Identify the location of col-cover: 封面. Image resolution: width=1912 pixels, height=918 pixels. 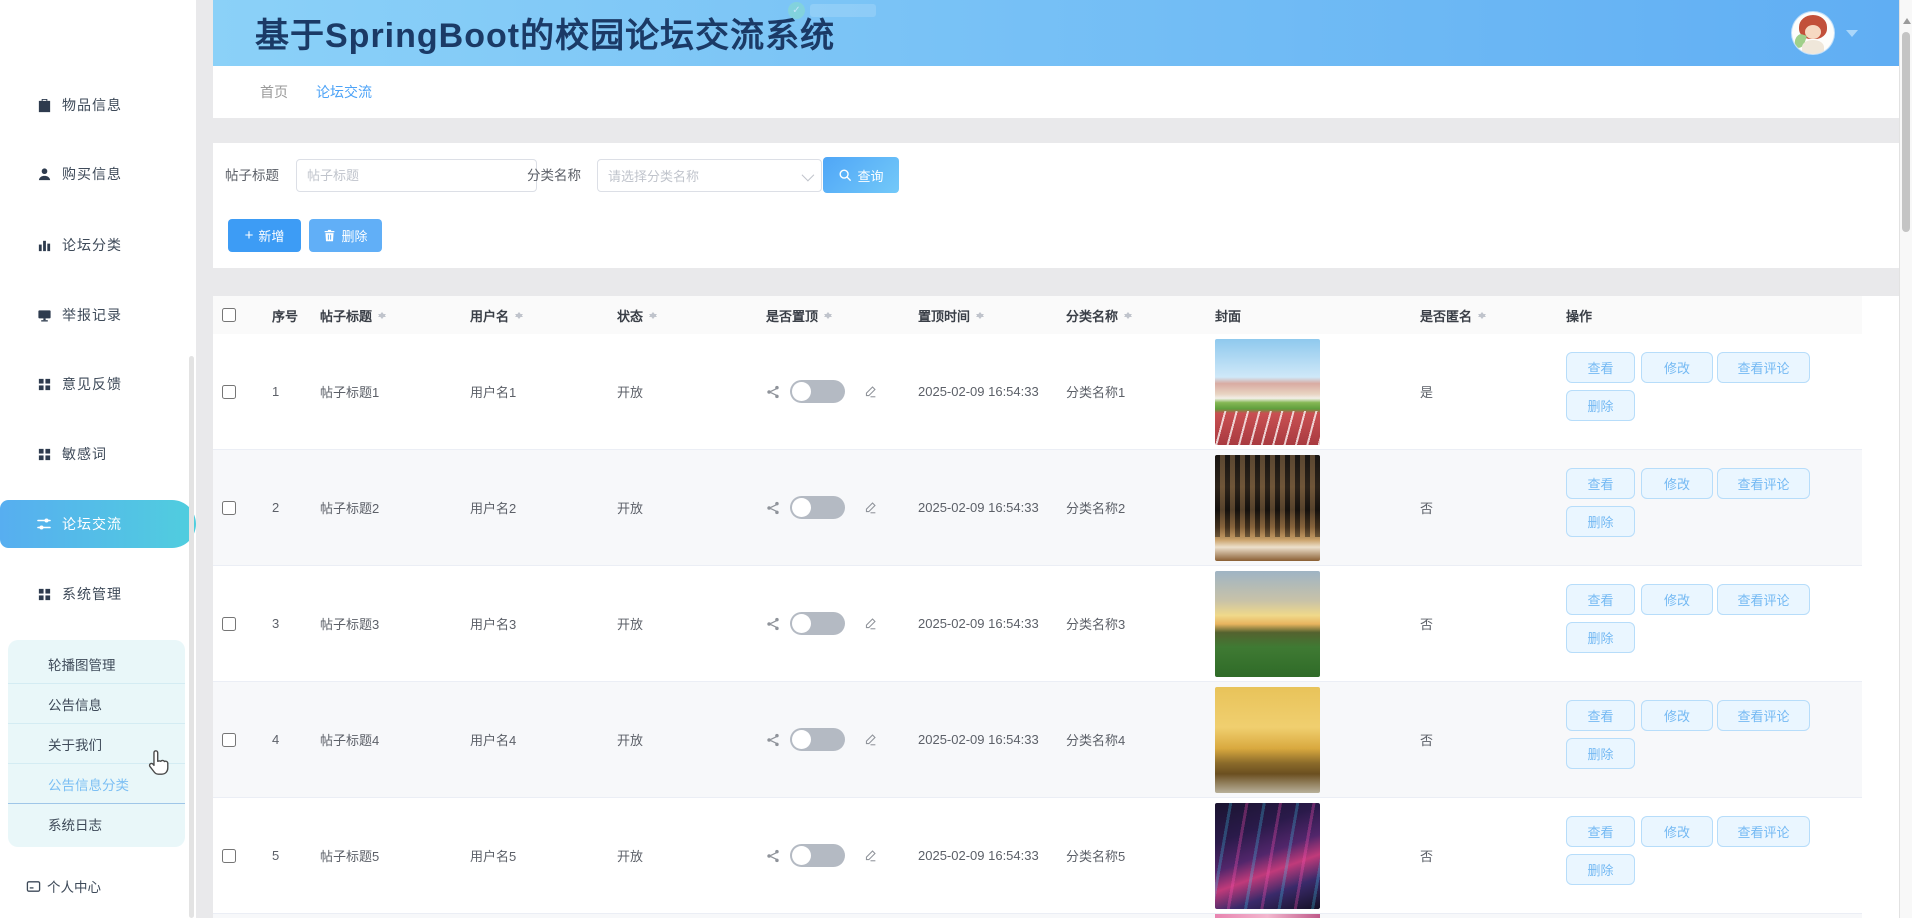
(1228, 316).